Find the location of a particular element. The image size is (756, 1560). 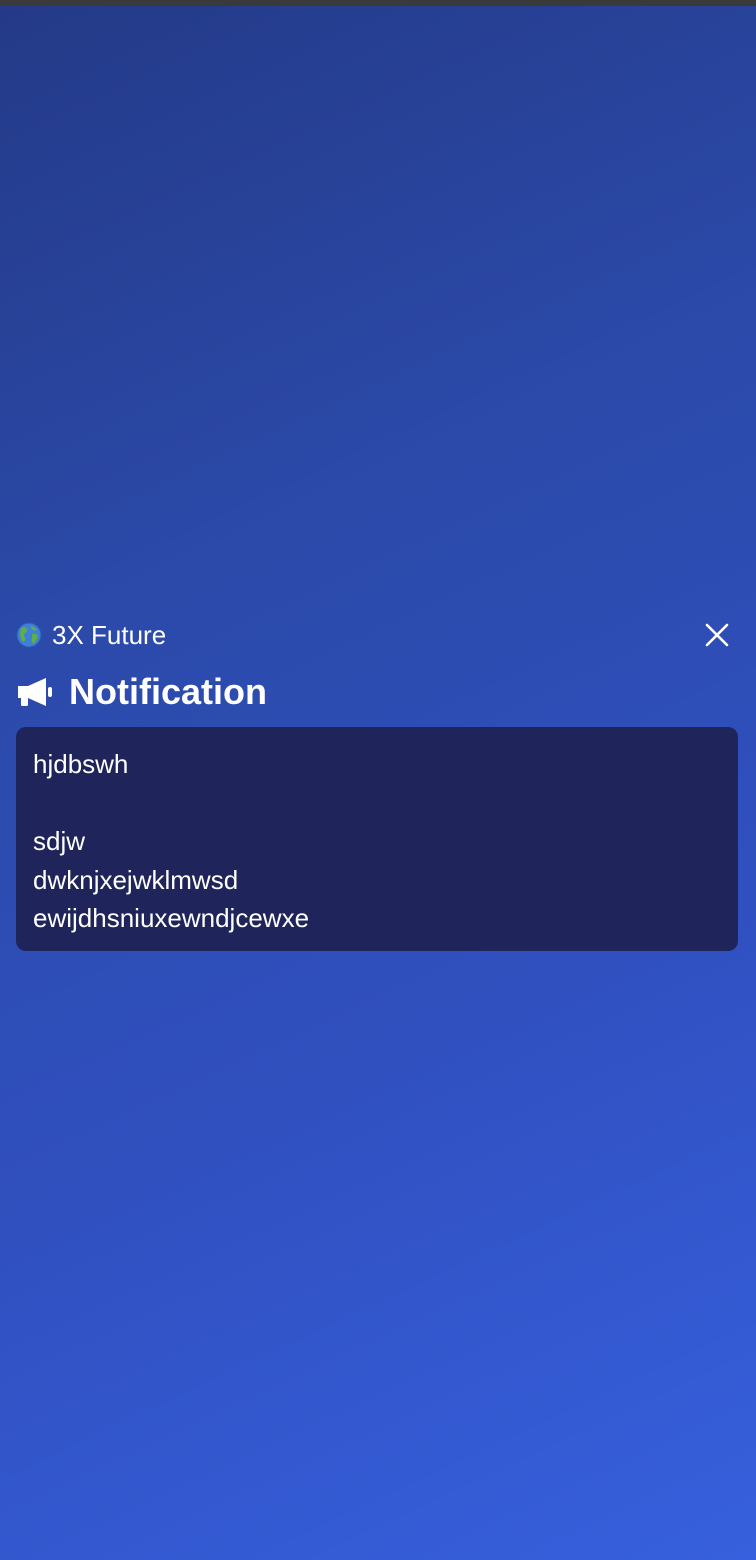

megaphone-icon is located at coordinates (35, 692).